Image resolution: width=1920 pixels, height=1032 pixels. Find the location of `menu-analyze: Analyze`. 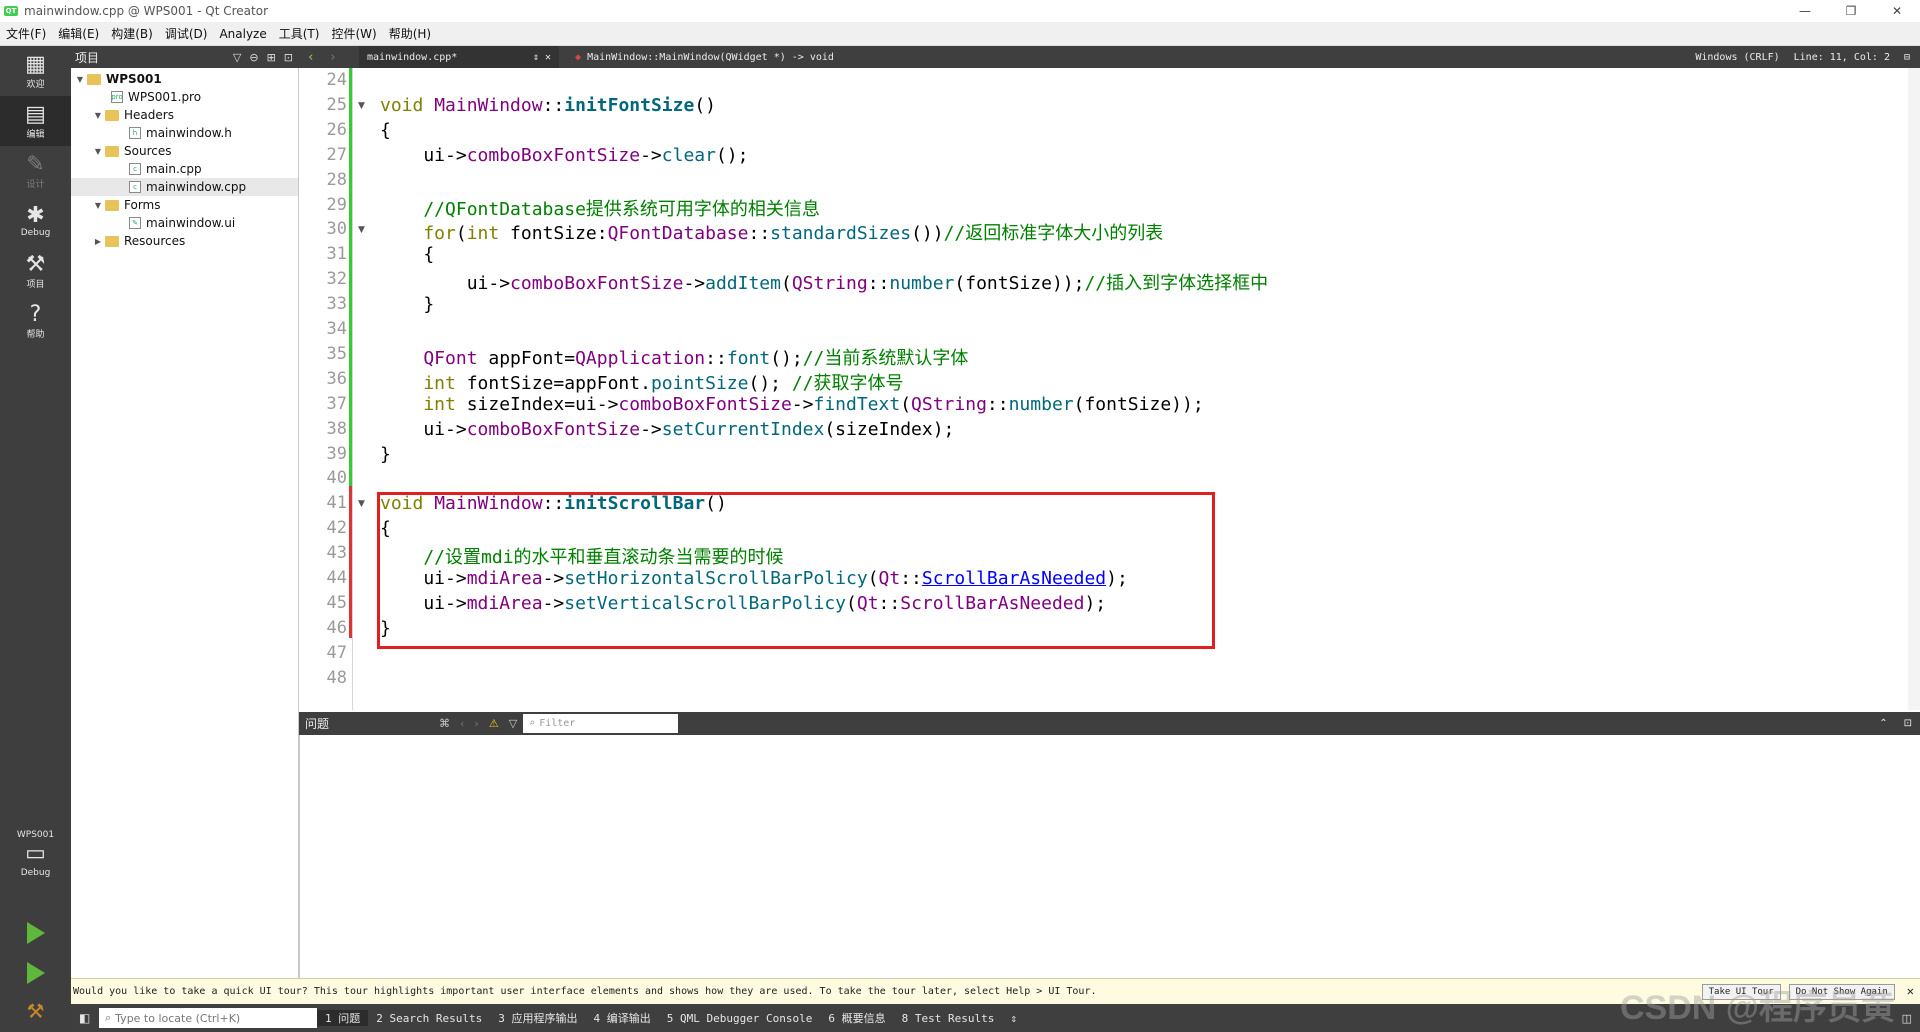

menu-analyze: Analyze is located at coordinates (242, 34).